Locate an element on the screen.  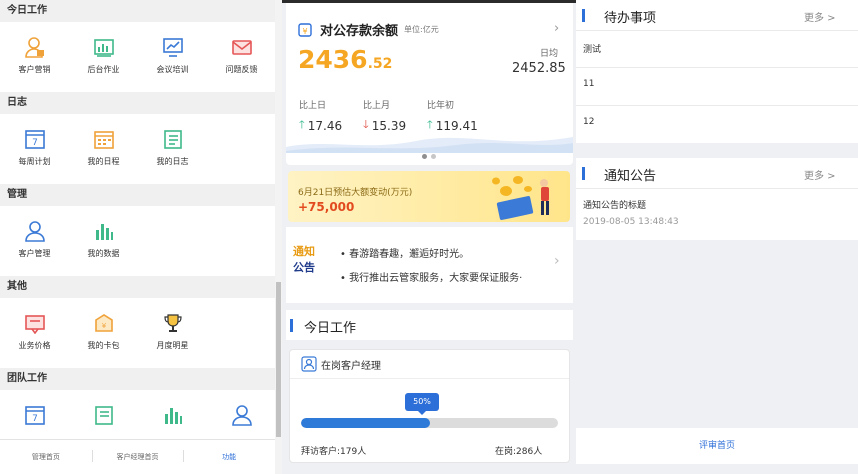
my-log-item: 我的日志 is located at coordinates (172, 156).